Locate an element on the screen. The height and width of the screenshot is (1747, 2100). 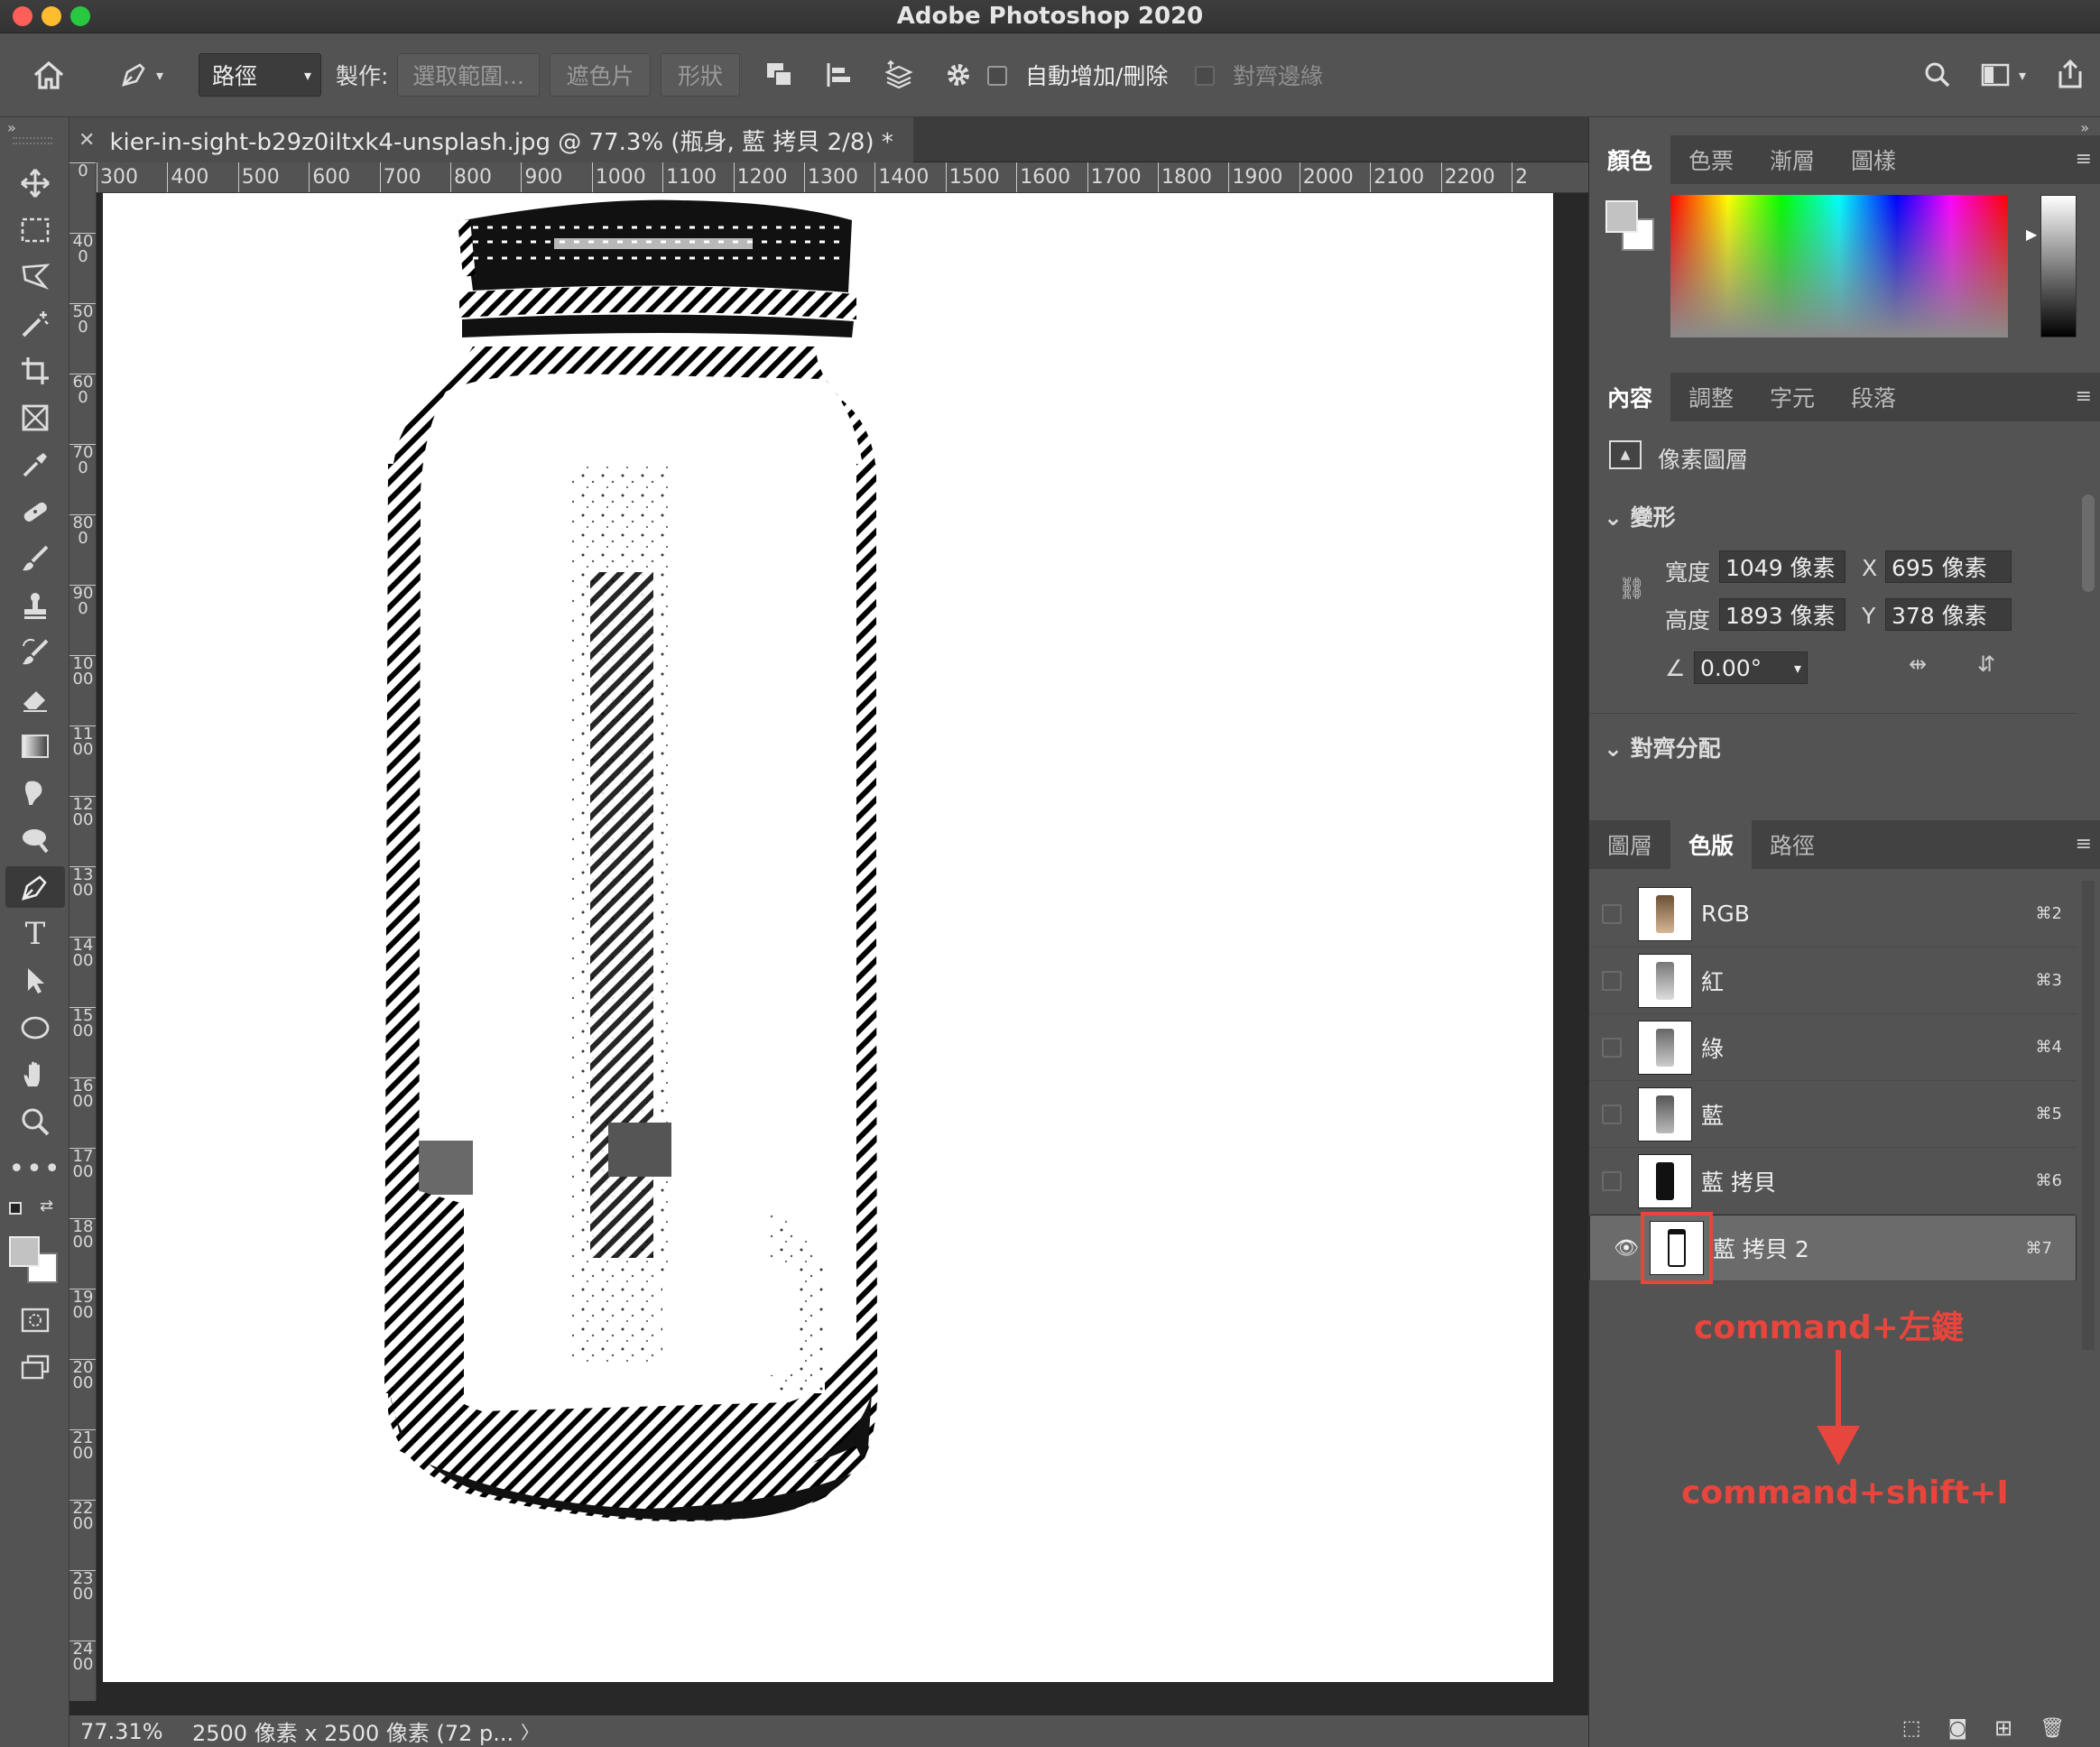
path-alignment-button is located at coordinates (839, 75).